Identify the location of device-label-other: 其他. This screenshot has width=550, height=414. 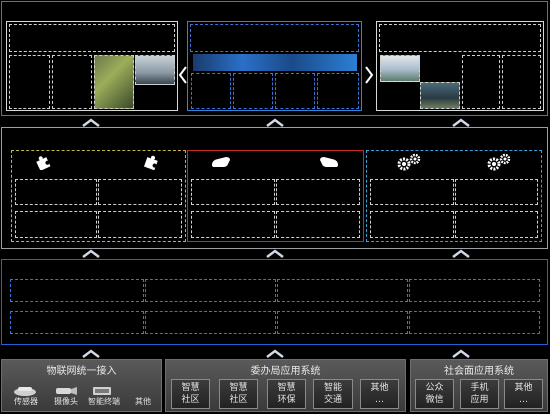
(143, 401).